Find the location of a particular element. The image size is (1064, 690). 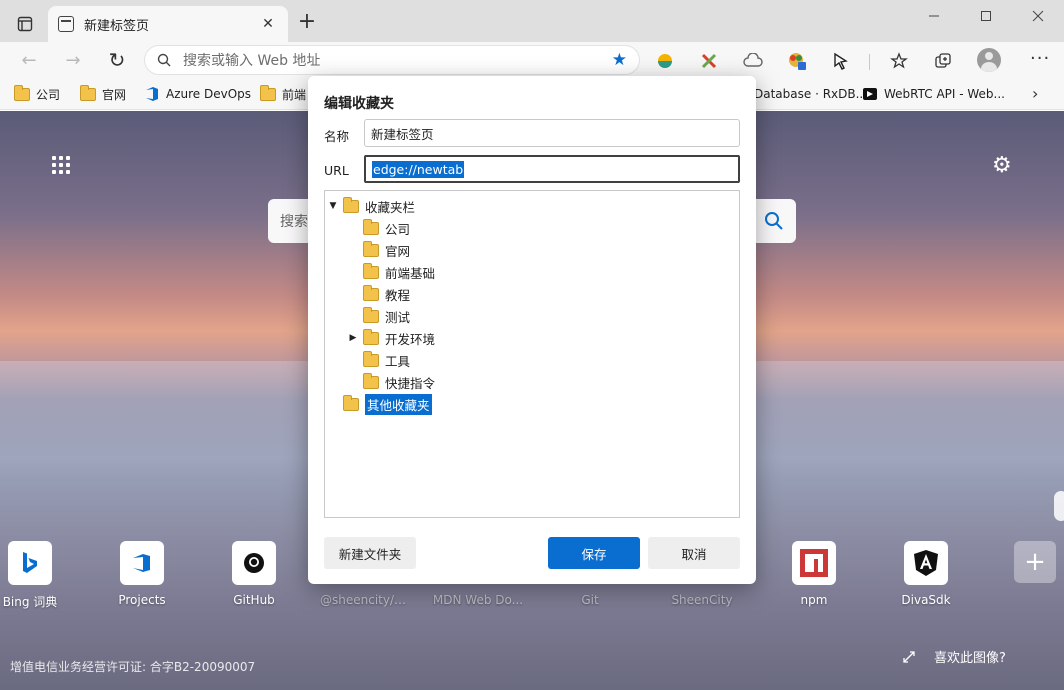

tree-node: 快捷指令 is located at coordinates (532, 382).